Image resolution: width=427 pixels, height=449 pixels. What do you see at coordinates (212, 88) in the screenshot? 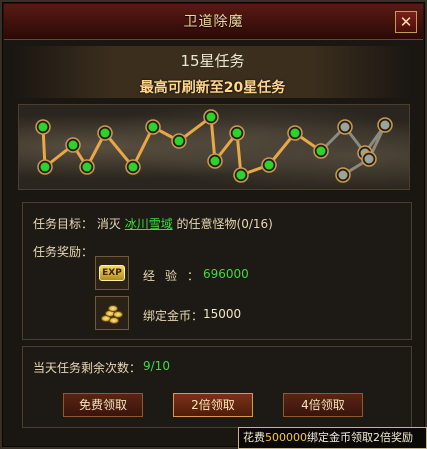
I see `refresh-hint: 最高可刷新至20星任务` at bounding box center [212, 88].